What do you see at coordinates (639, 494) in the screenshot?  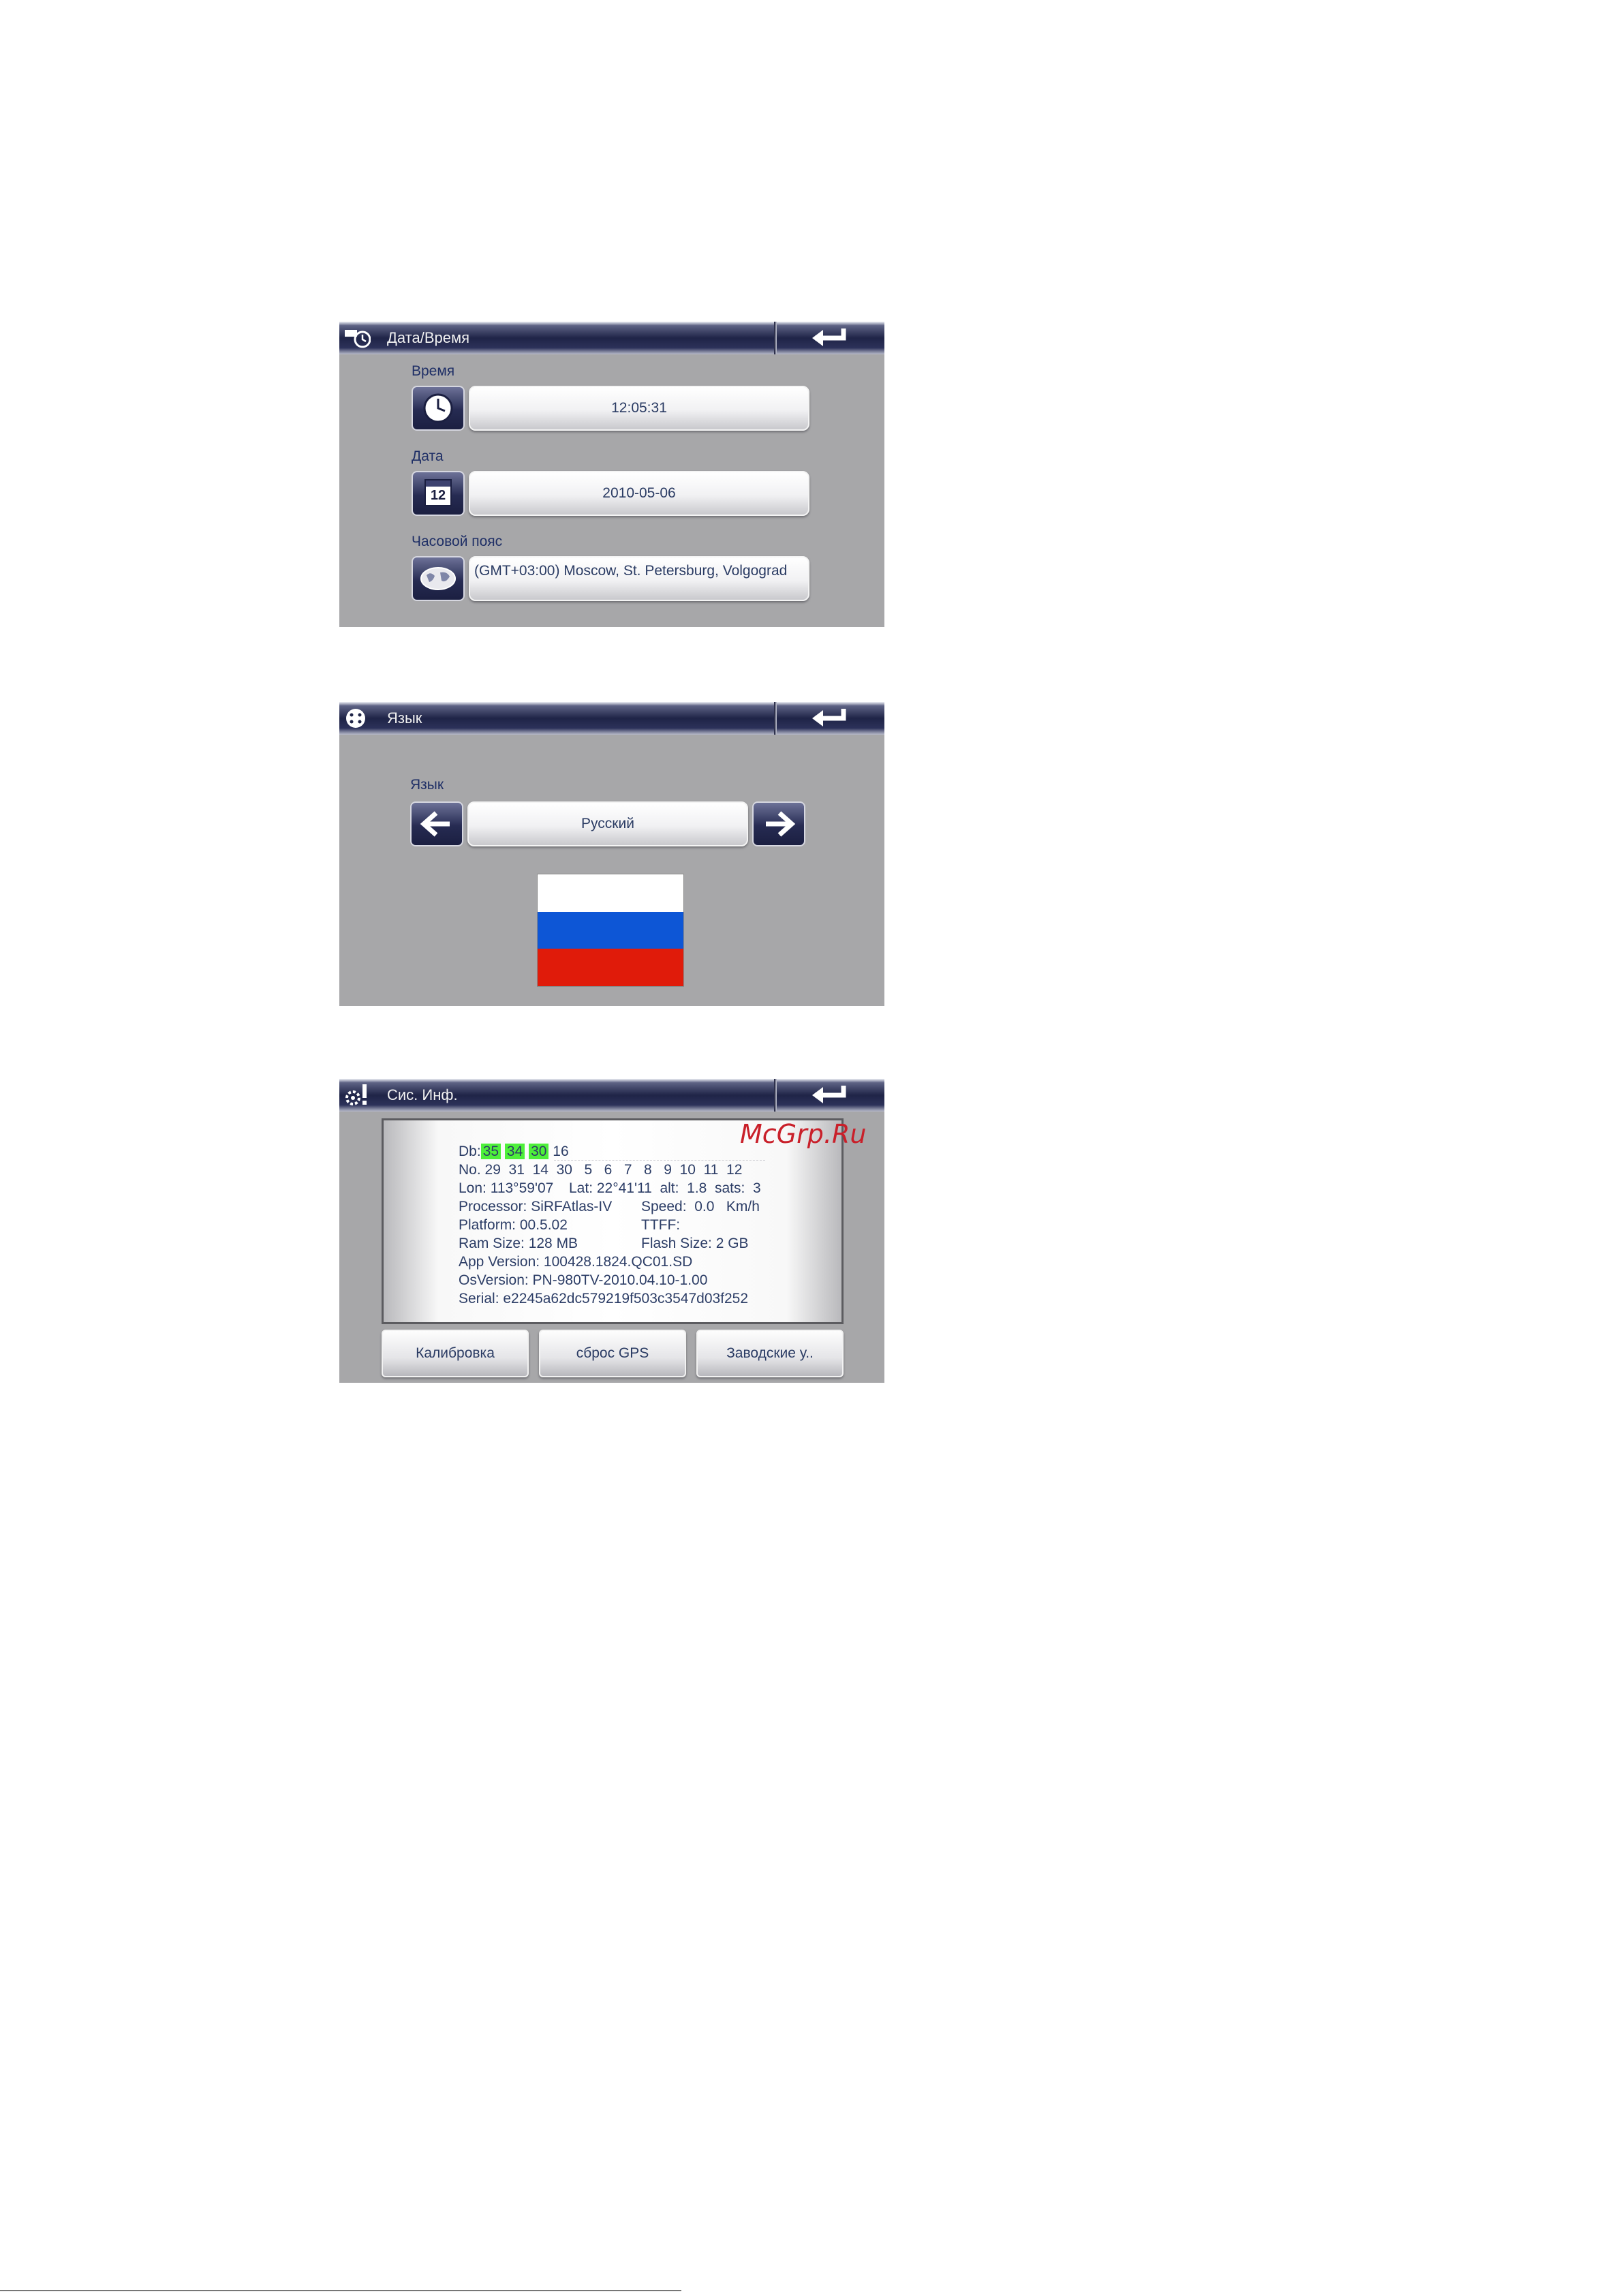 I see `date-field: 2010-05-06` at bounding box center [639, 494].